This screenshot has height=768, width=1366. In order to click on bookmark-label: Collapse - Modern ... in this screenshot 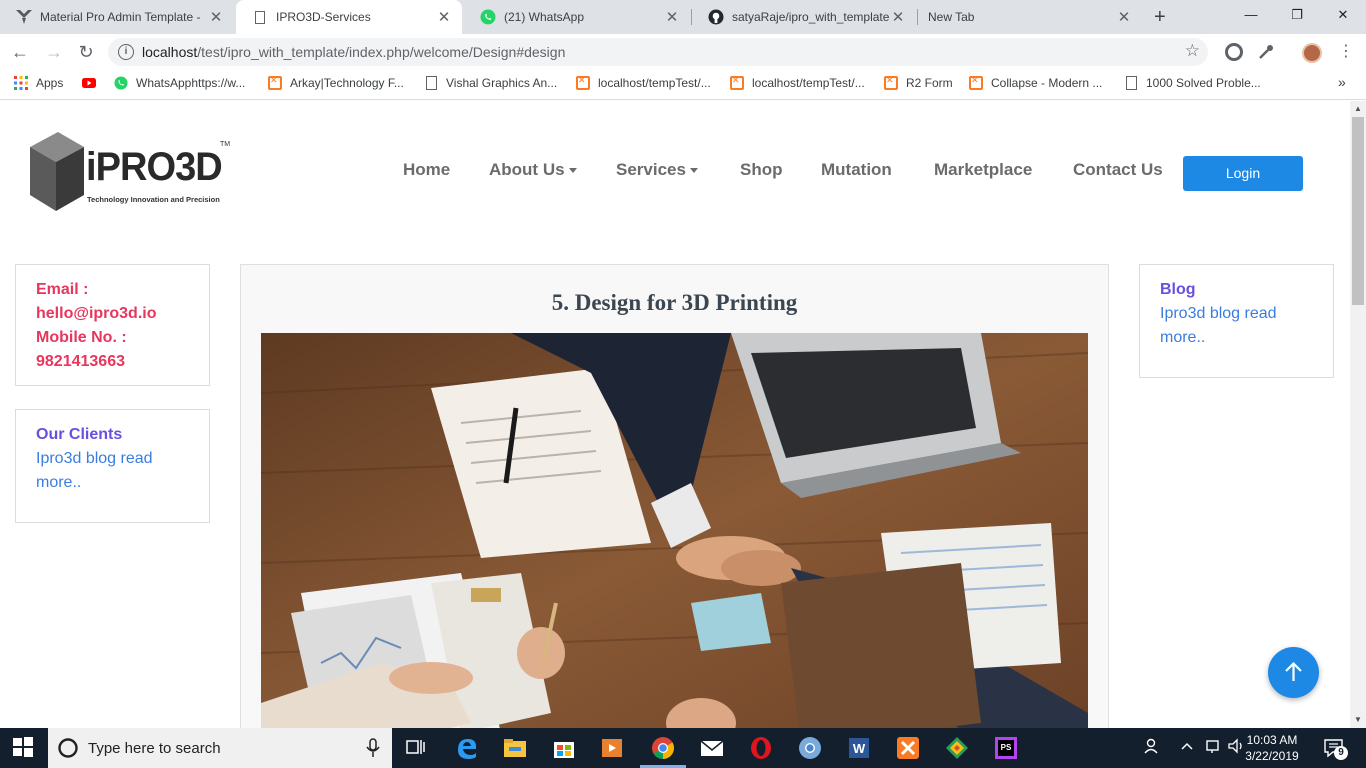, I will do `click(1047, 83)`.